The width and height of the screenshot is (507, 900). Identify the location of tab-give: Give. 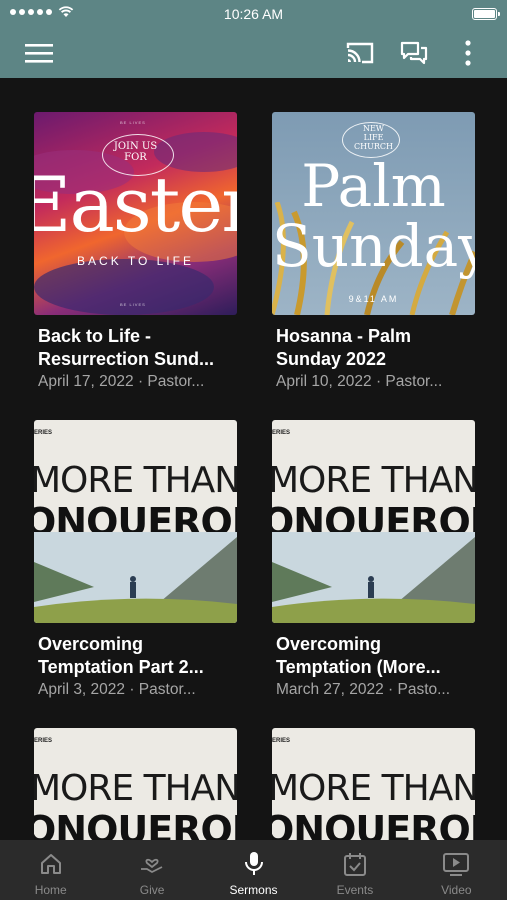
(151, 870).